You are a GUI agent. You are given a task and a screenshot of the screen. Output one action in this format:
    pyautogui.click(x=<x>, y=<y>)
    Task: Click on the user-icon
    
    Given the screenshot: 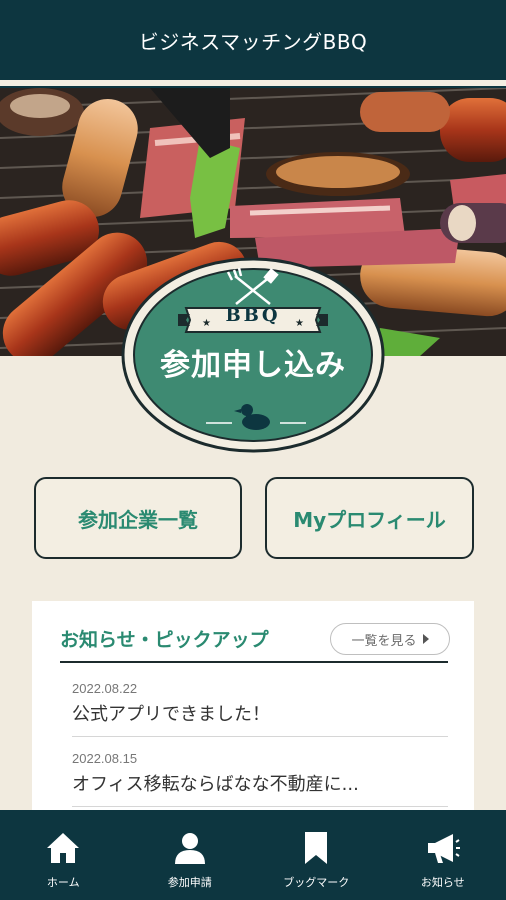 What is the action you would take?
    pyautogui.click(x=189, y=848)
    